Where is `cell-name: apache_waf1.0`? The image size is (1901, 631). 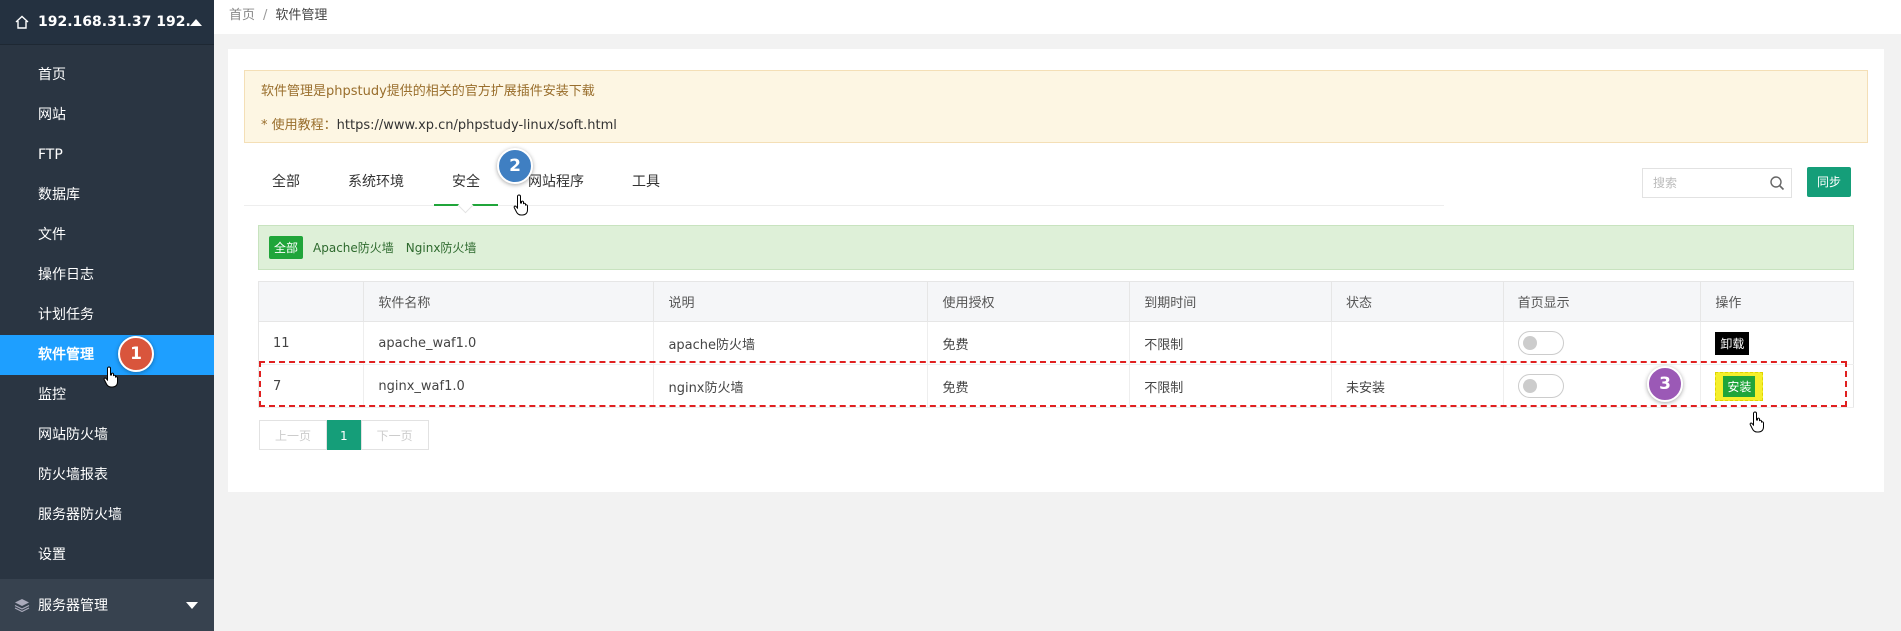 cell-name: apache_waf1.0 is located at coordinates (508, 343).